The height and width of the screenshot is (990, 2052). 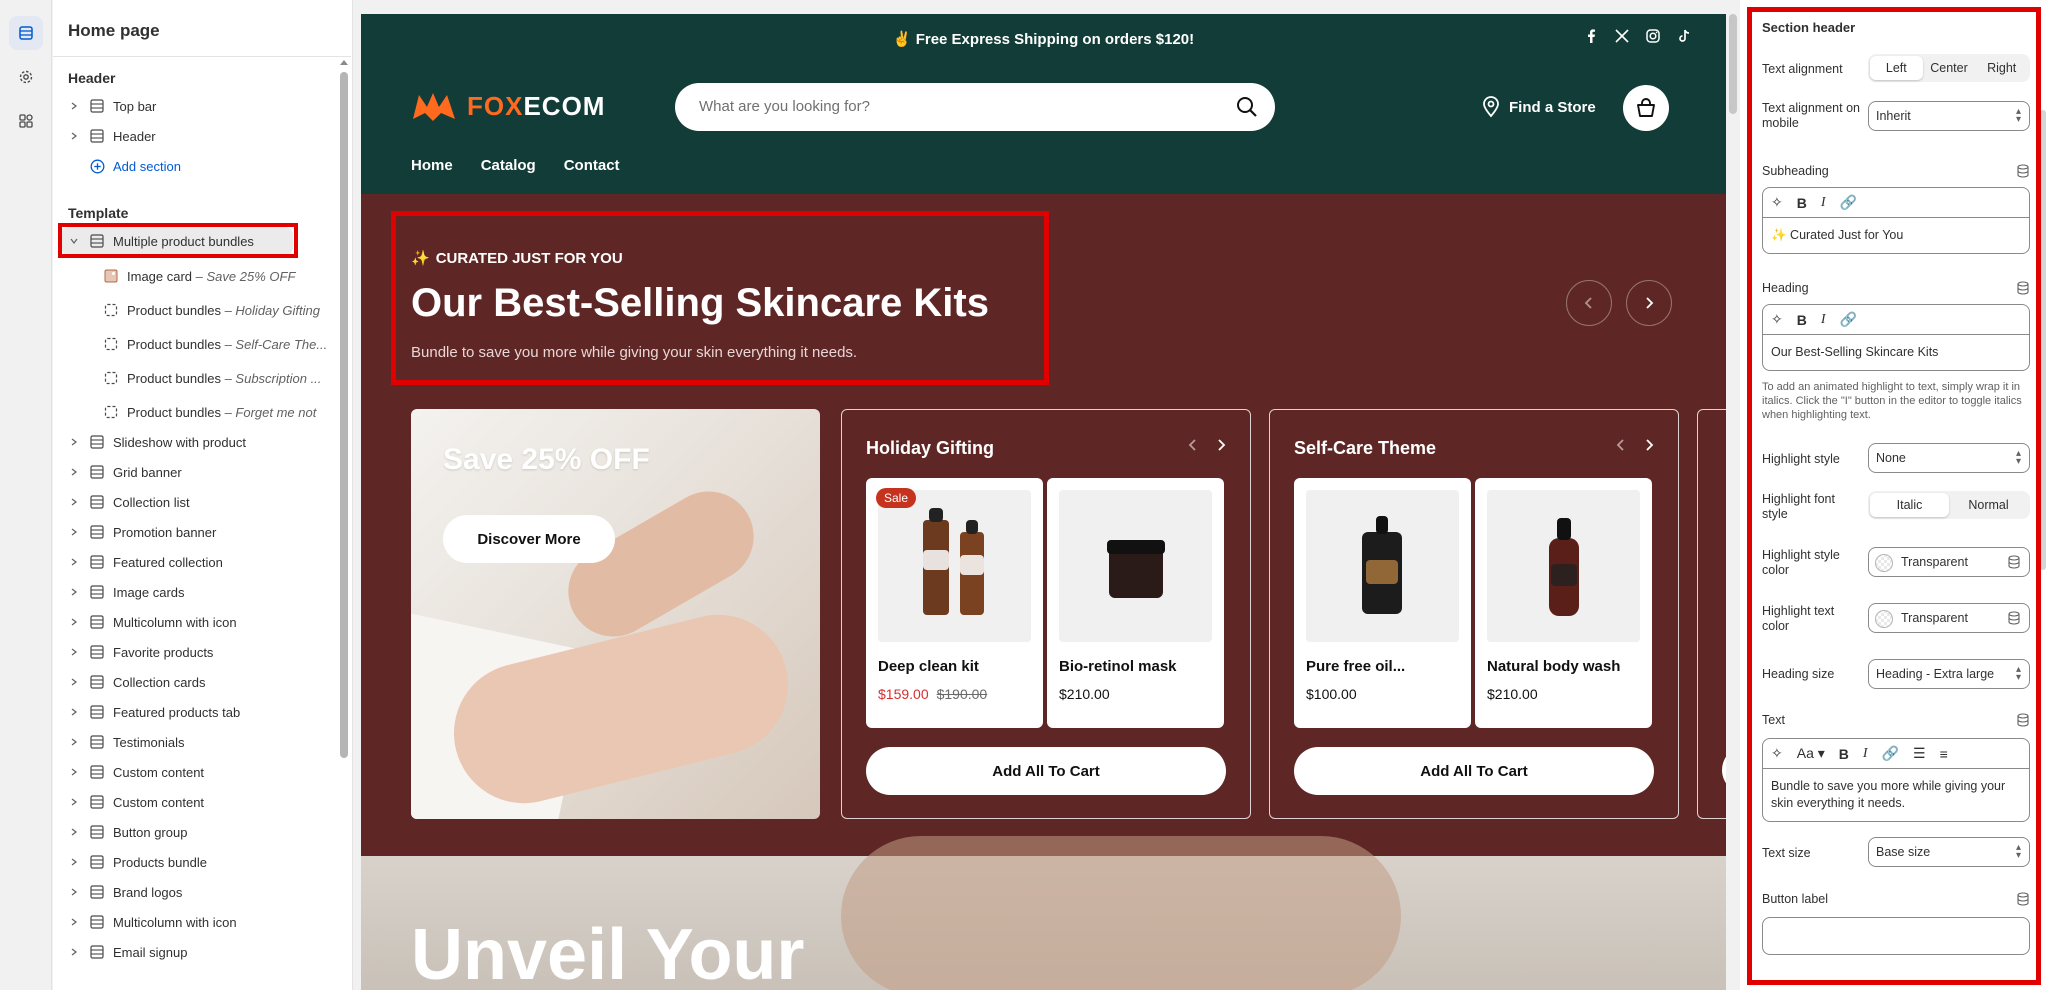 What do you see at coordinates (195, 562) in the screenshot?
I see `sidebar-section-item: Featured collection` at bounding box center [195, 562].